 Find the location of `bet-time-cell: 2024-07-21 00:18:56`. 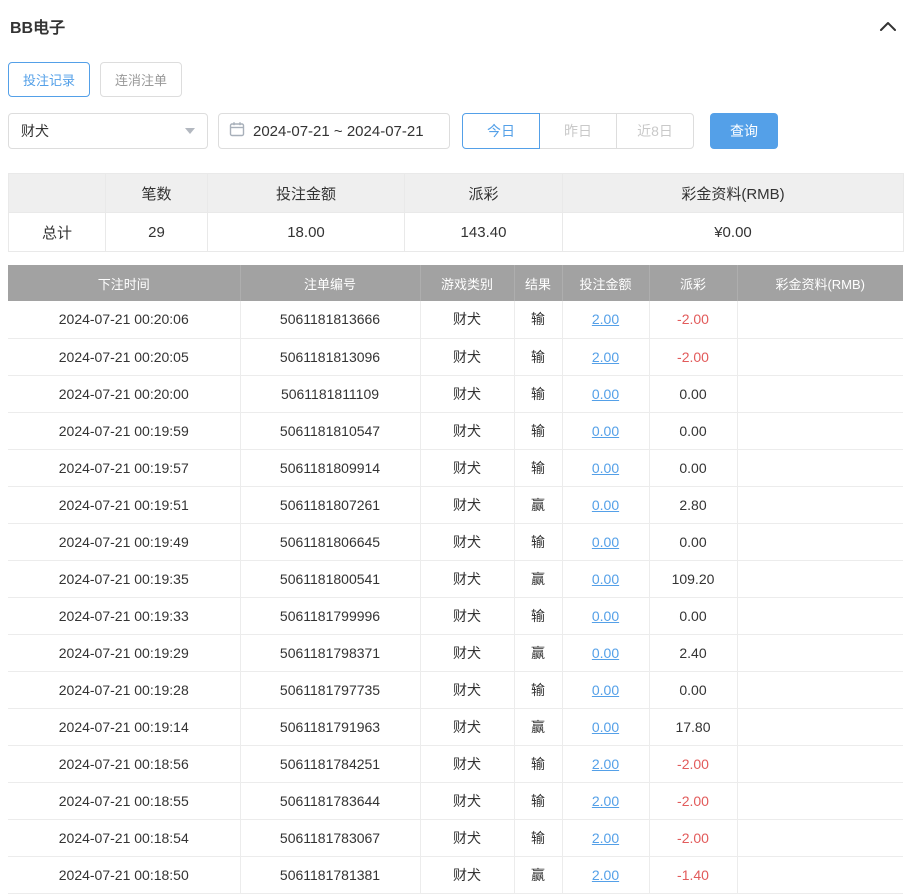

bet-time-cell: 2024-07-21 00:18:56 is located at coordinates (124, 764).